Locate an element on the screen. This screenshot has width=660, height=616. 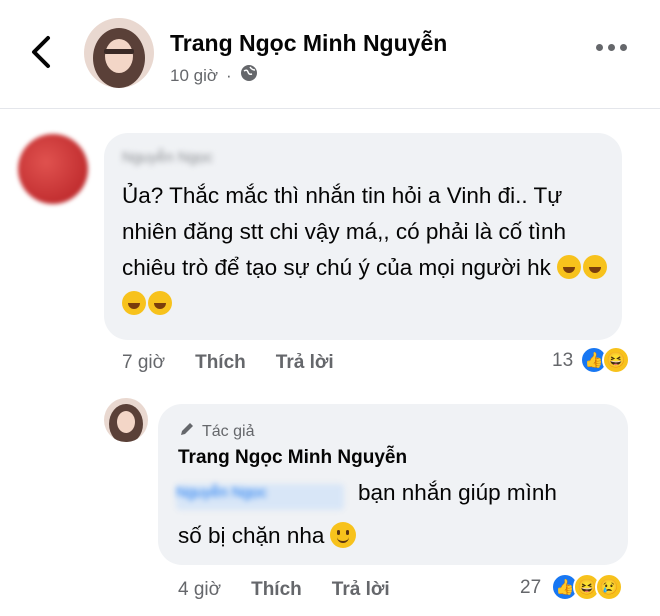
pen-icon is located at coordinates (187, 431).